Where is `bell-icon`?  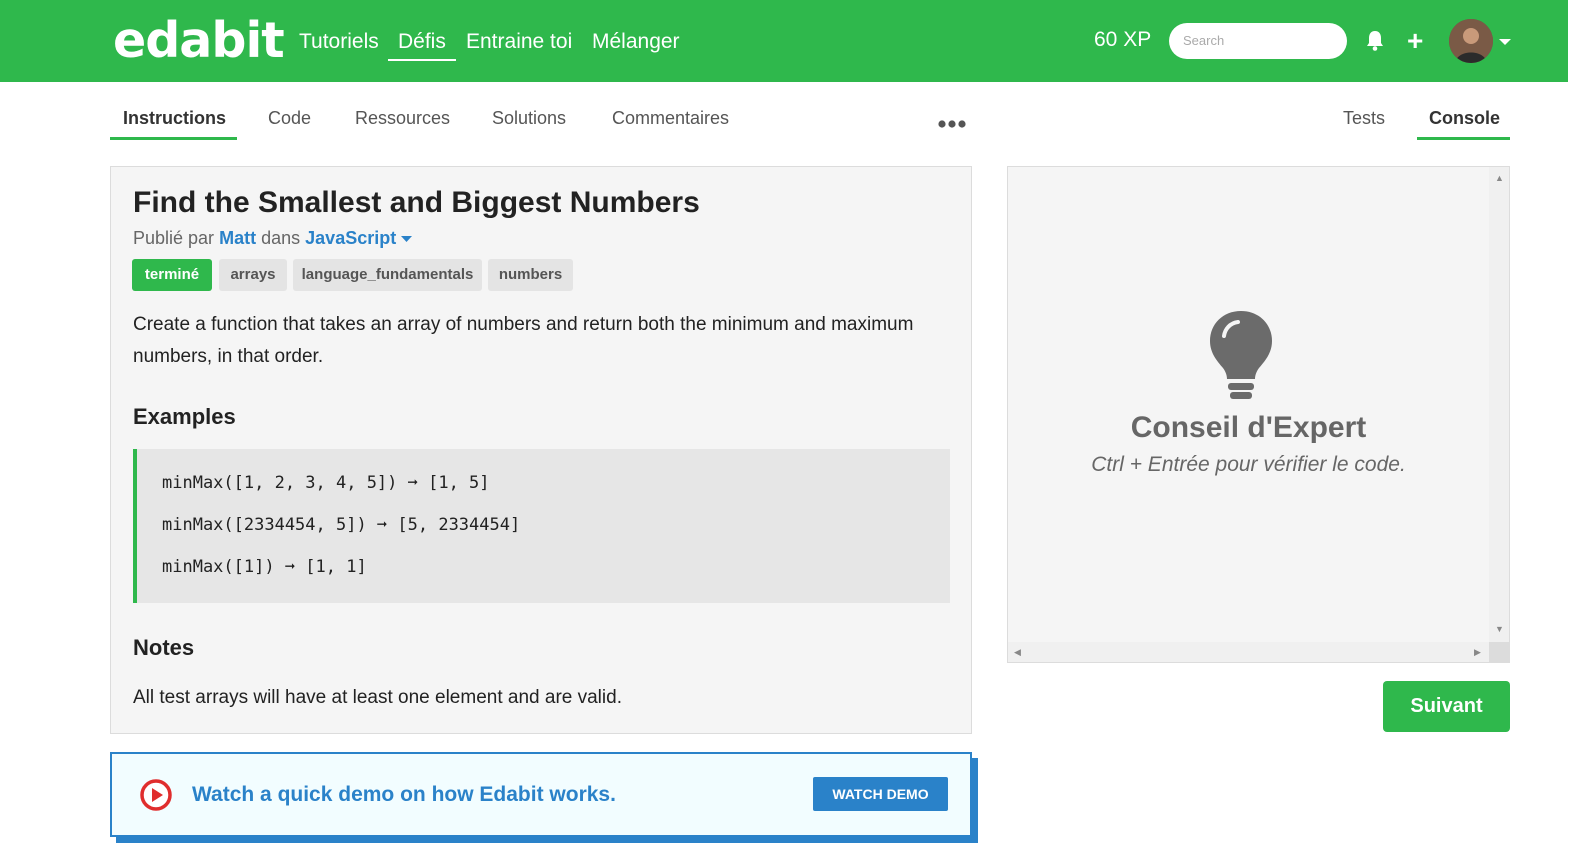
bell-icon is located at coordinates (1375, 43).